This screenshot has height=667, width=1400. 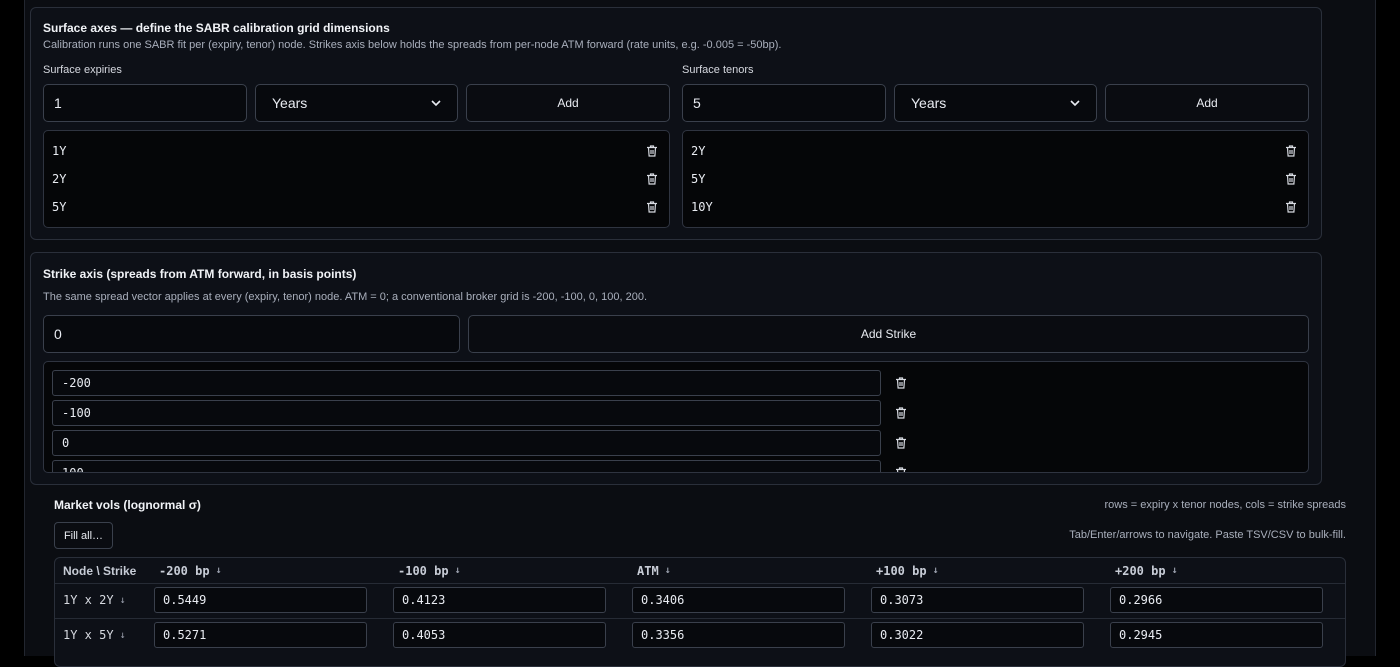 I want to click on tenor-list: 2Y 5Y 10Y, so click(x=995, y=179).